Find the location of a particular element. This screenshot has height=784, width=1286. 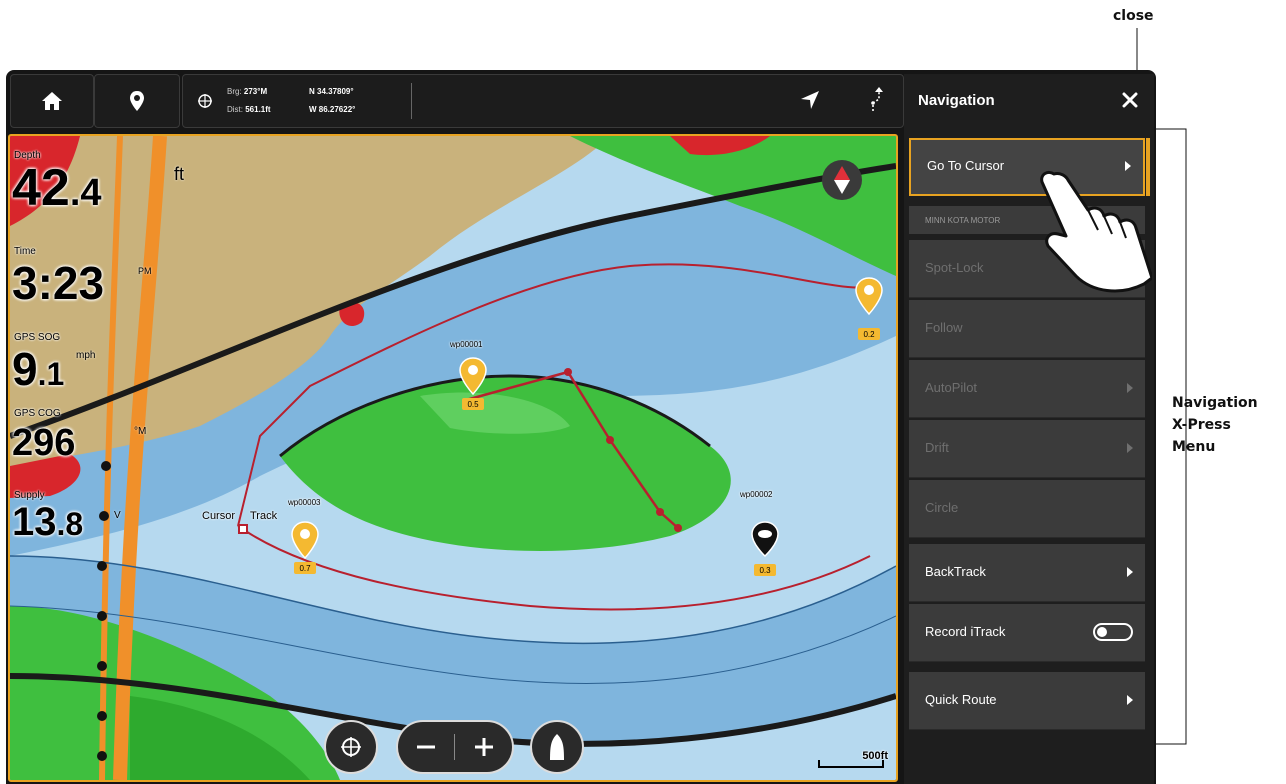

waypoint-label: wp00003 is located at coordinates (304, 502).